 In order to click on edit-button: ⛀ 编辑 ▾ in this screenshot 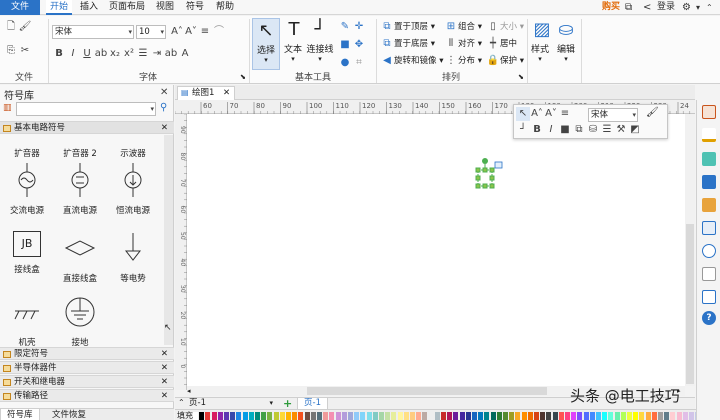, I will do `click(566, 45)`.